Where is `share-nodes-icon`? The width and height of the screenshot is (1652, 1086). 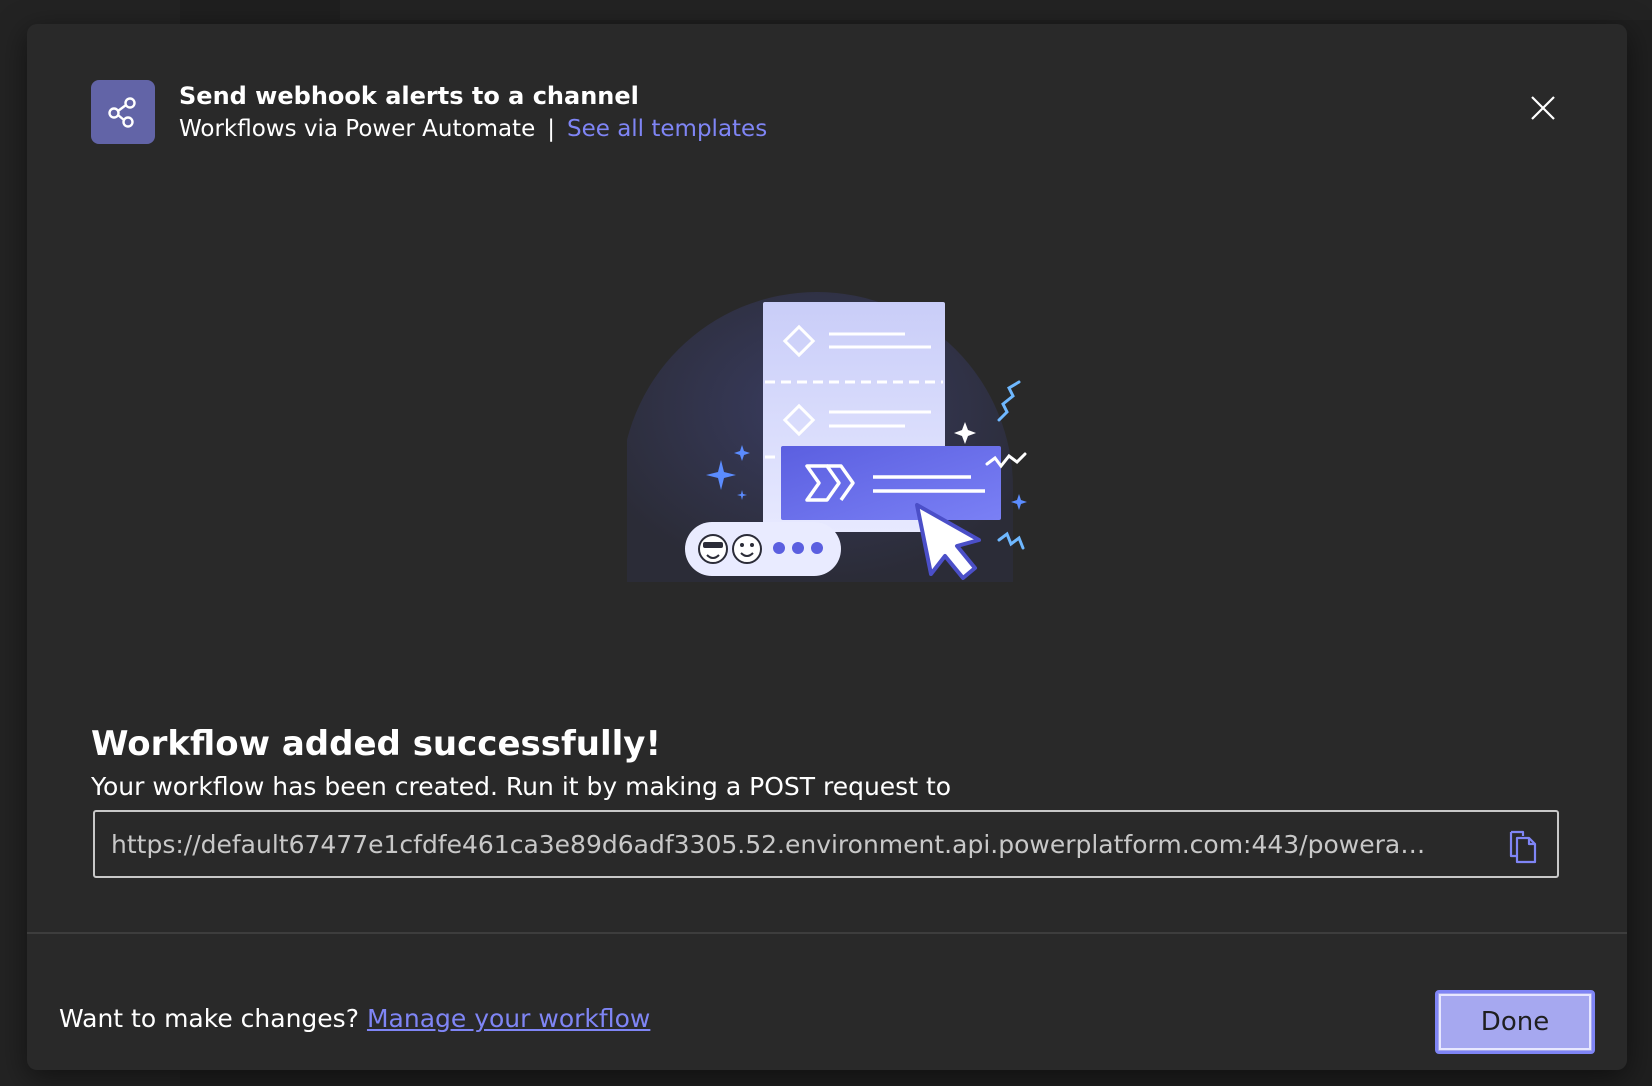 share-nodes-icon is located at coordinates (123, 112).